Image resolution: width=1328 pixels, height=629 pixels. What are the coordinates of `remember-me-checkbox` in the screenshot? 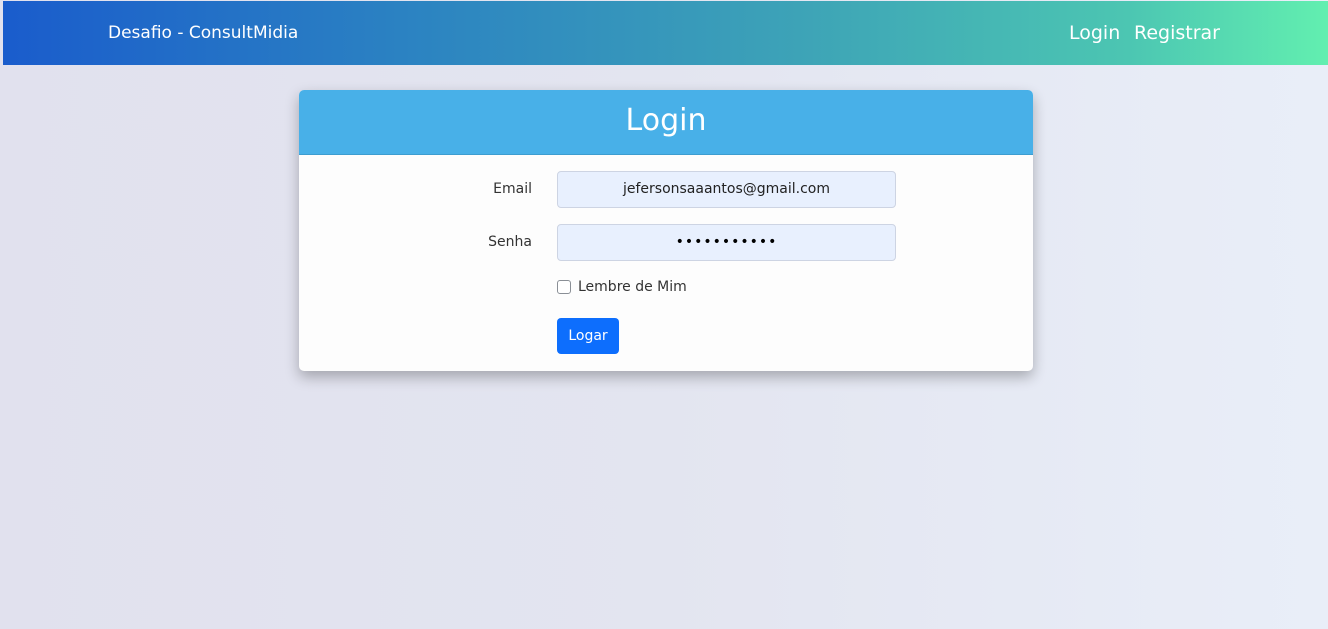 It's located at (564, 287).